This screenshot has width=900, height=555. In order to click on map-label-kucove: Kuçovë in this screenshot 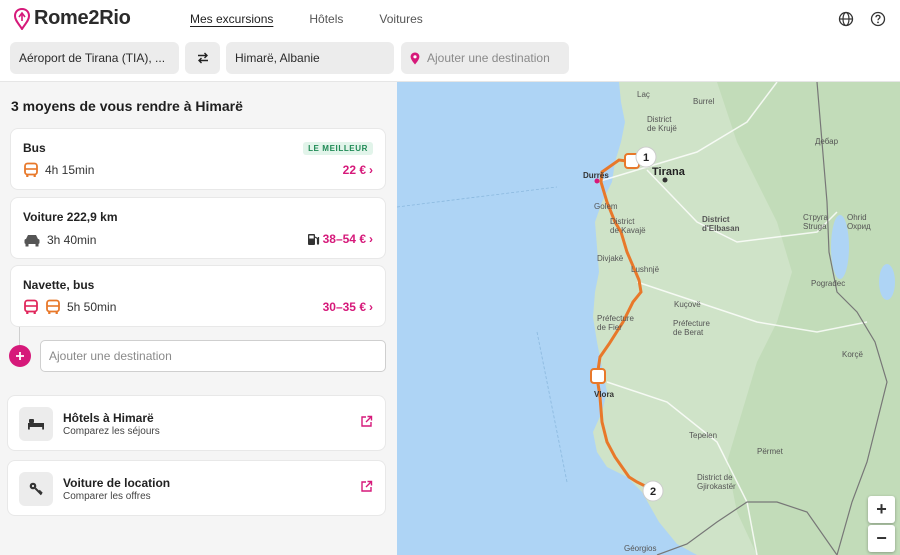, I will do `click(687, 304)`.